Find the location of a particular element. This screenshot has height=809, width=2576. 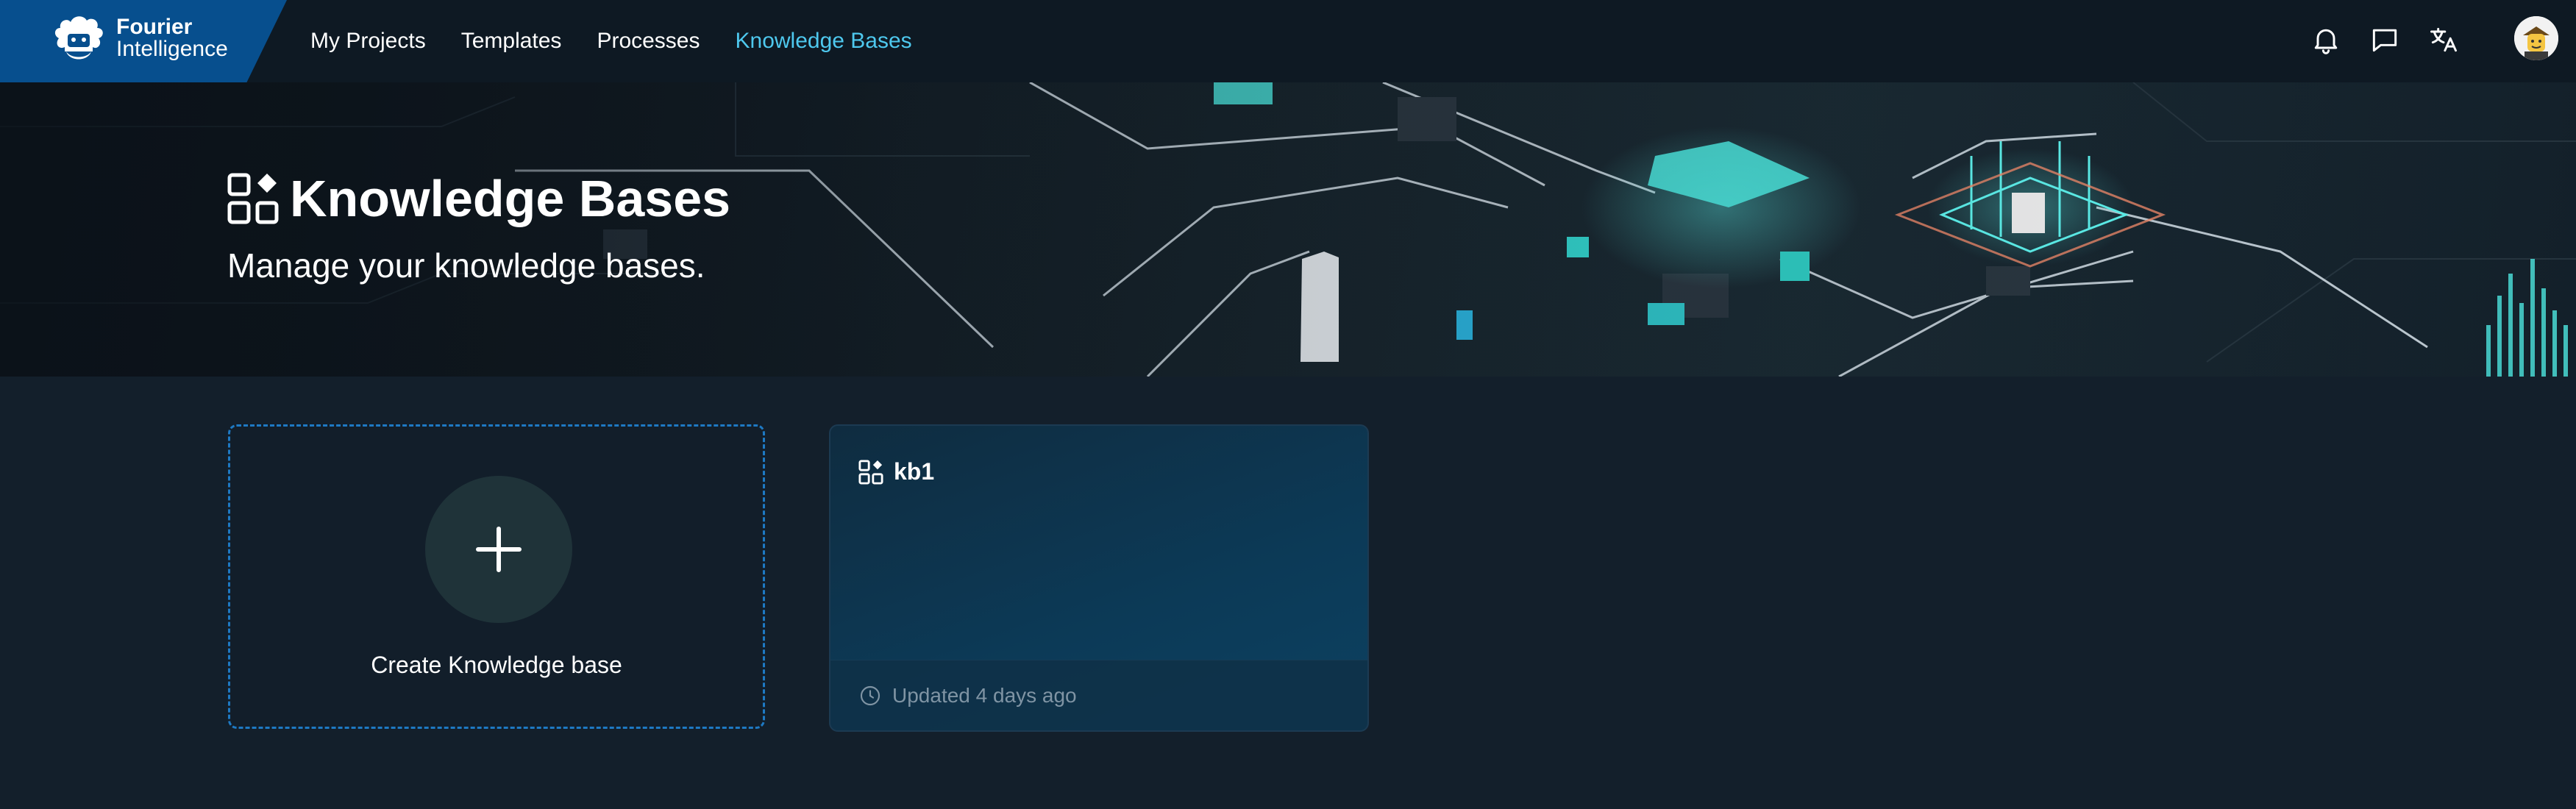

brand-logo-area: Fourier Intelligence is located at coordinates (143, 41).